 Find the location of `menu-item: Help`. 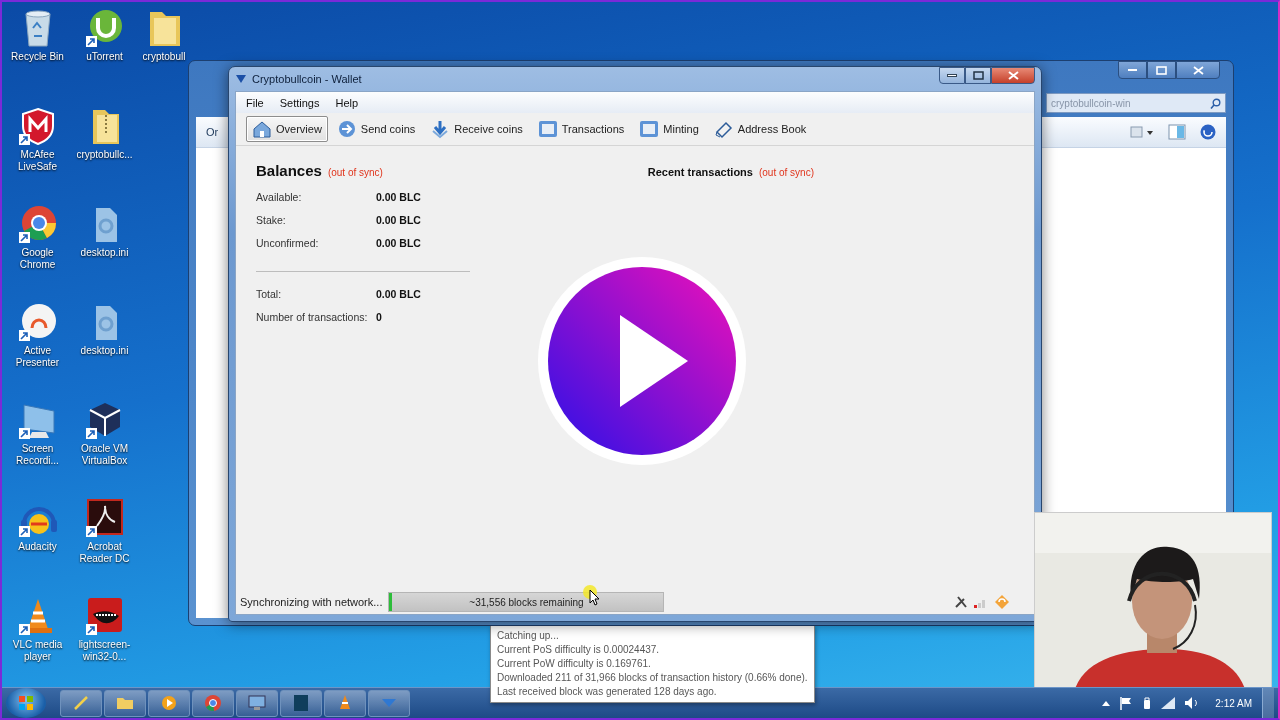

menu-item: Help is located at coordinates (347, 102).